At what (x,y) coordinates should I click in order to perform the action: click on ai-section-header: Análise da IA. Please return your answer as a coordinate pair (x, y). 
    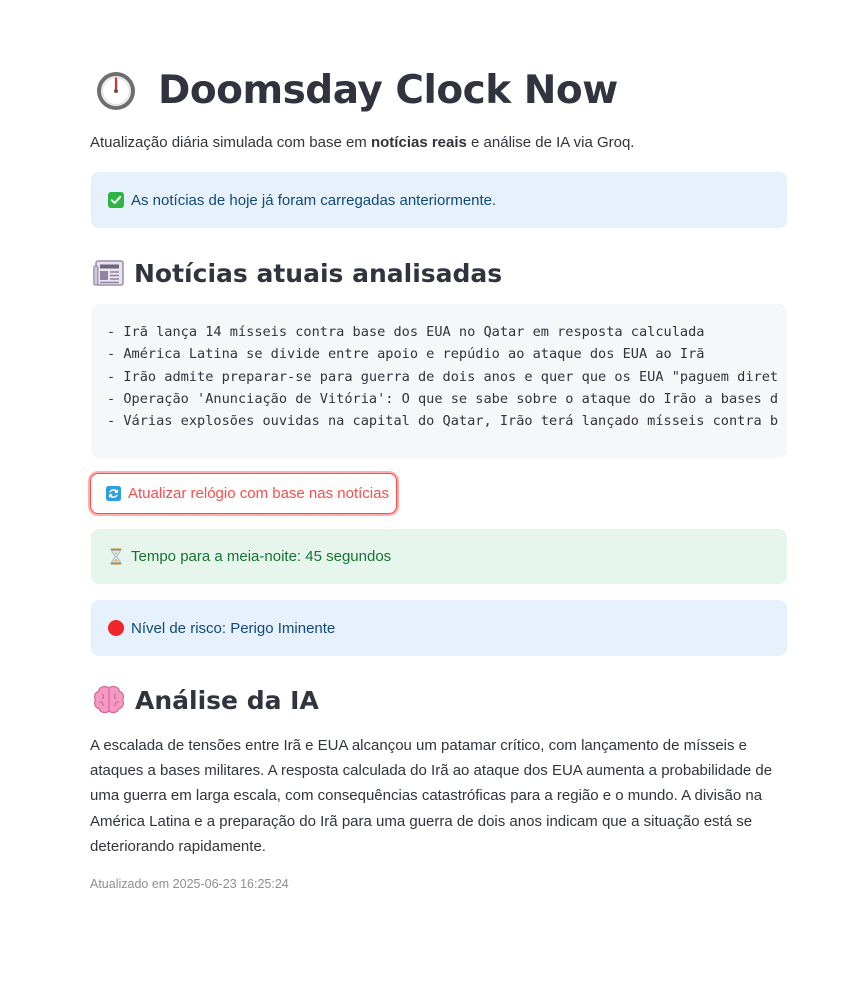
    Looking at the image, I should click on (206, 700).